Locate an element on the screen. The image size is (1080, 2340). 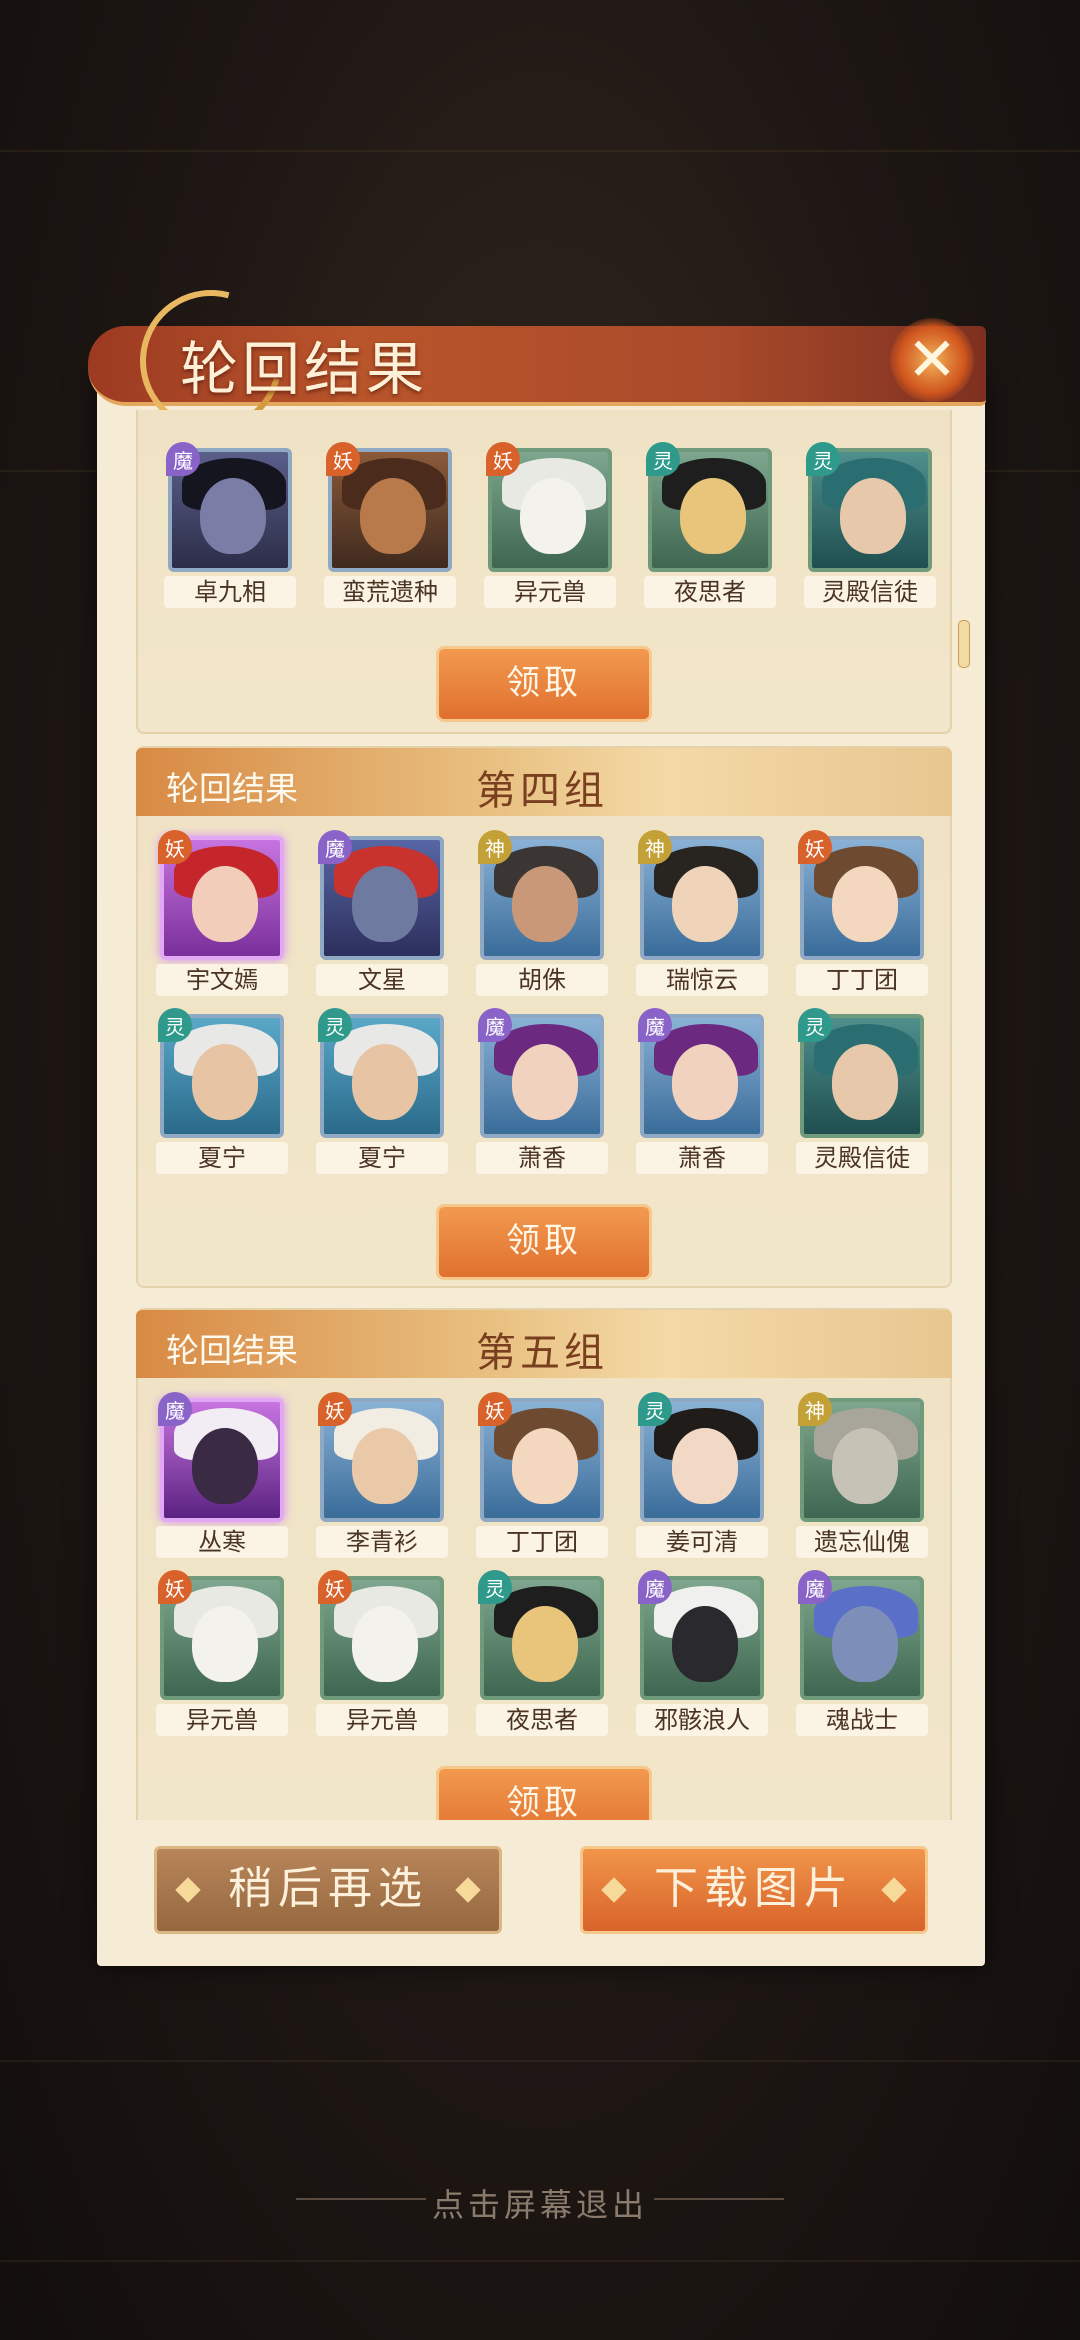
choose-later-label: 稍后再选 is located at coordinates (328, 1888).